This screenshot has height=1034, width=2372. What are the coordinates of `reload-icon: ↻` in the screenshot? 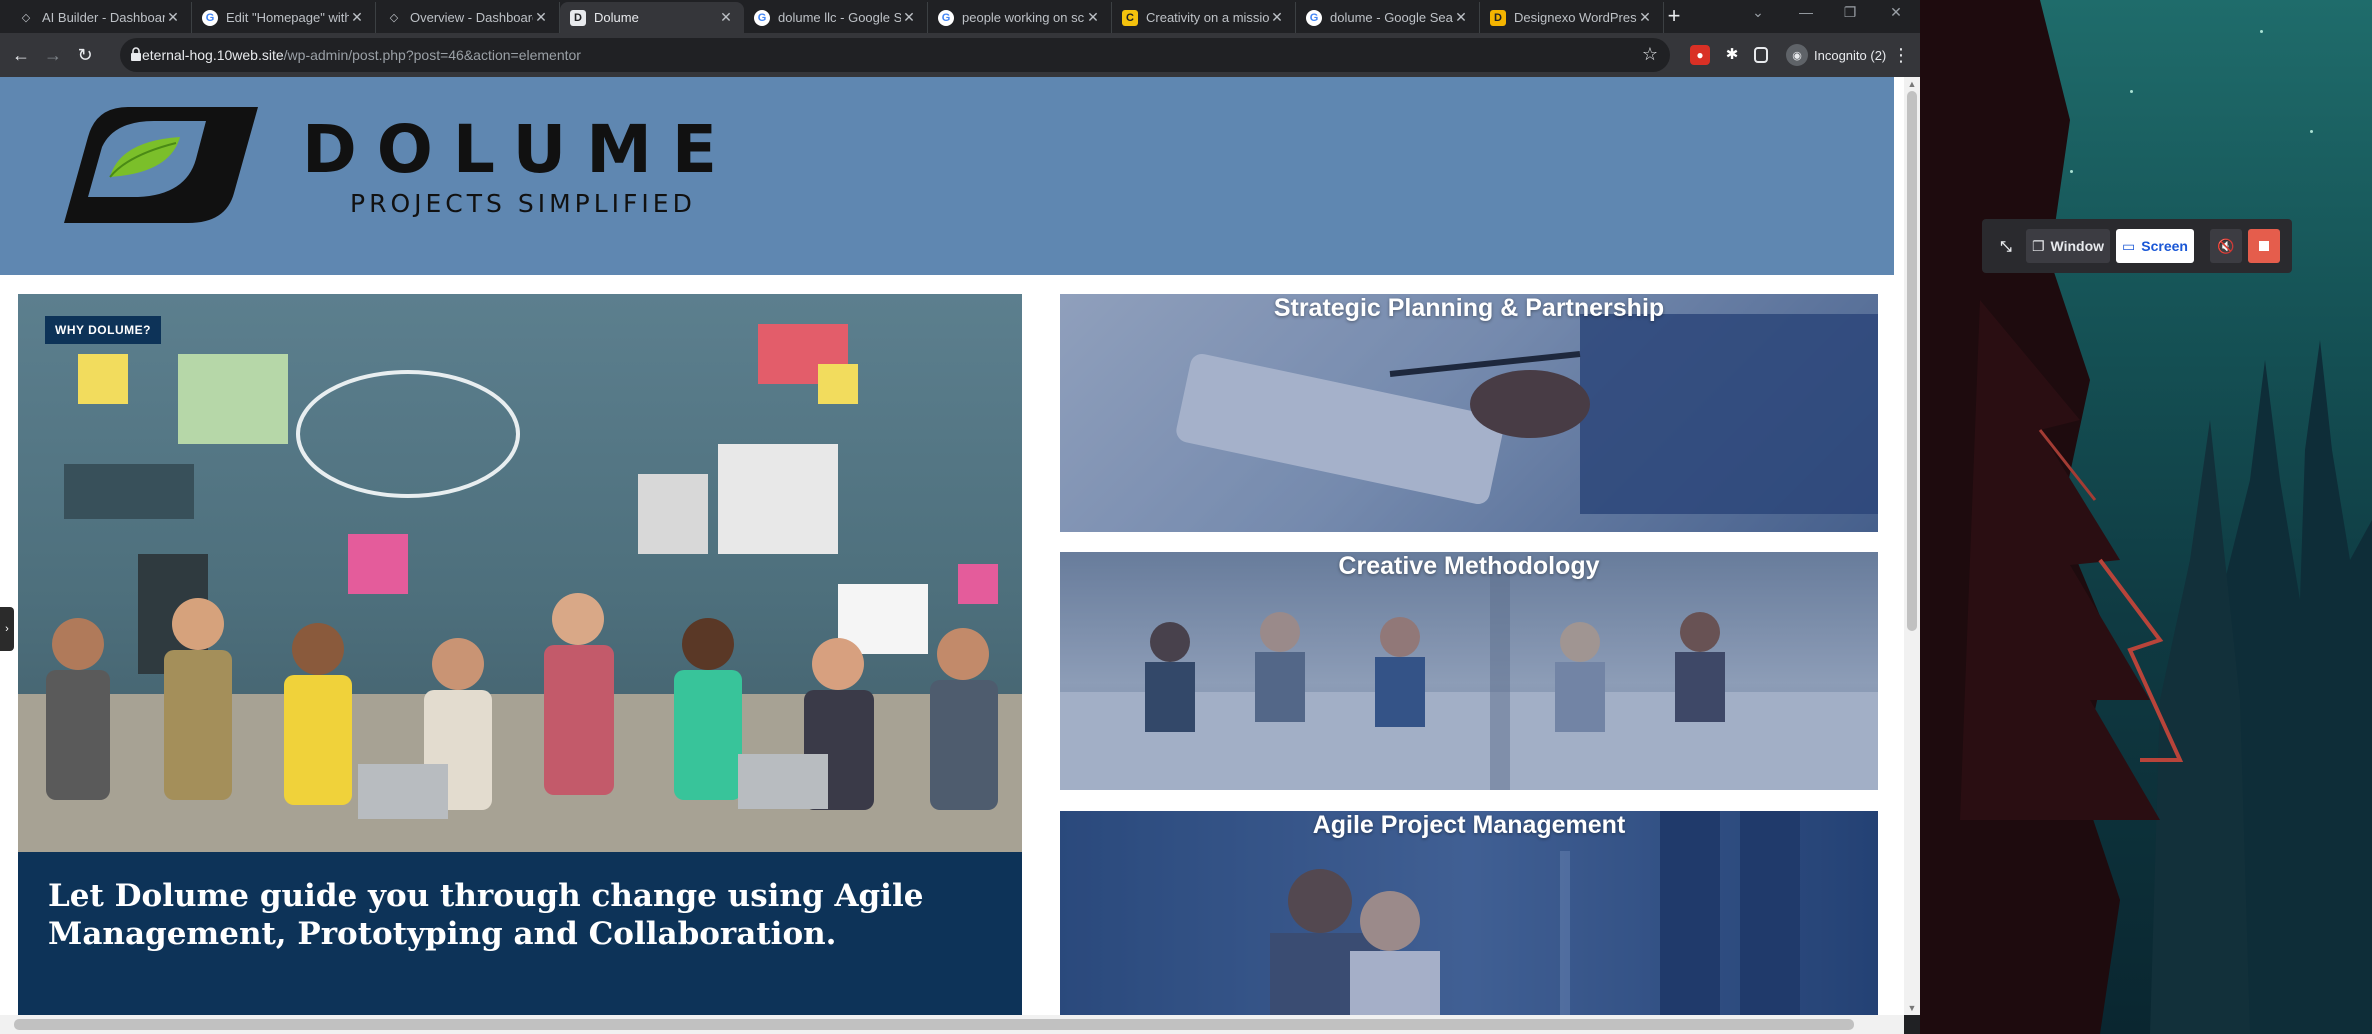 It's located at (85, 55).